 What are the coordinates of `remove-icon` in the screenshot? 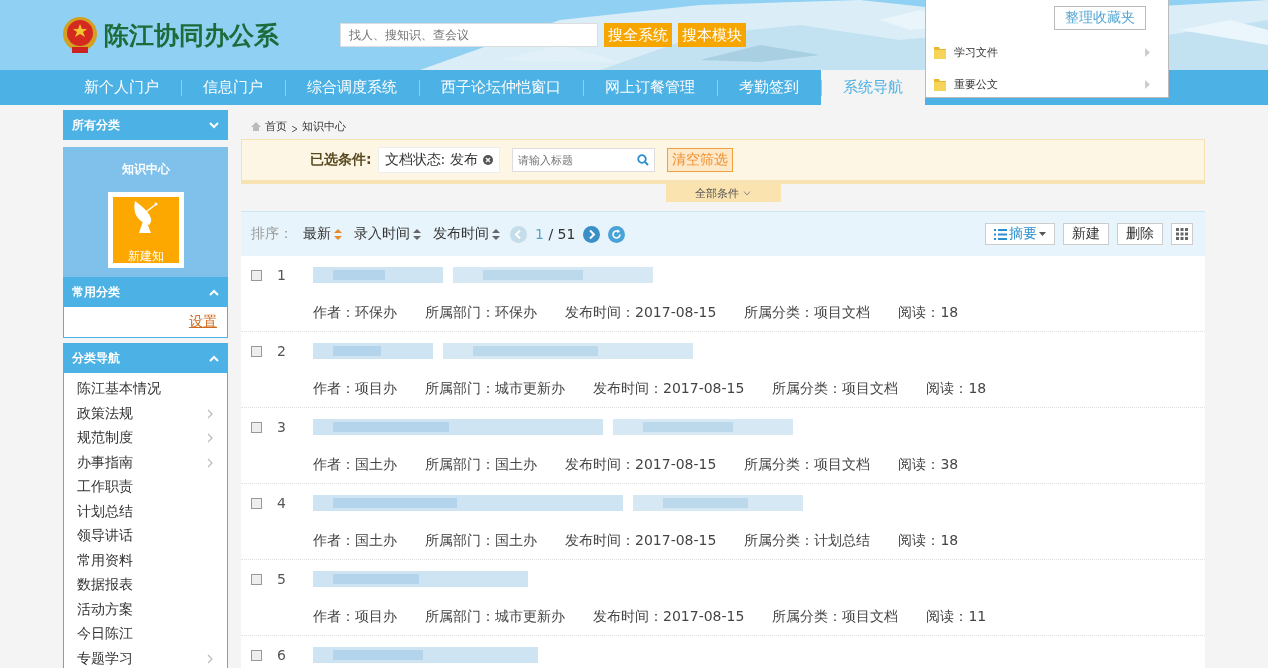 It's located at (487, 160).